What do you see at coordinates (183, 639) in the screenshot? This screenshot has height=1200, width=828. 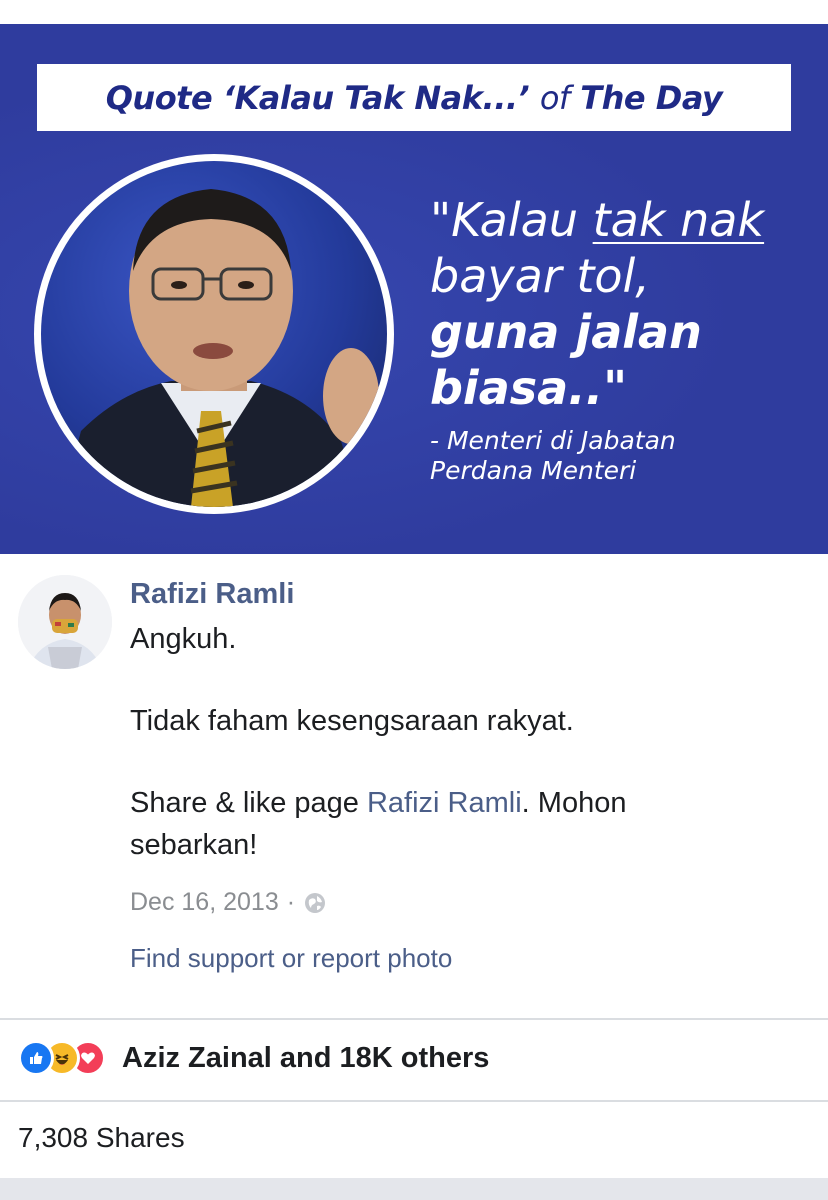 I see `post-paragraph-1: Angkuh.` at bounding box center [183, 639].